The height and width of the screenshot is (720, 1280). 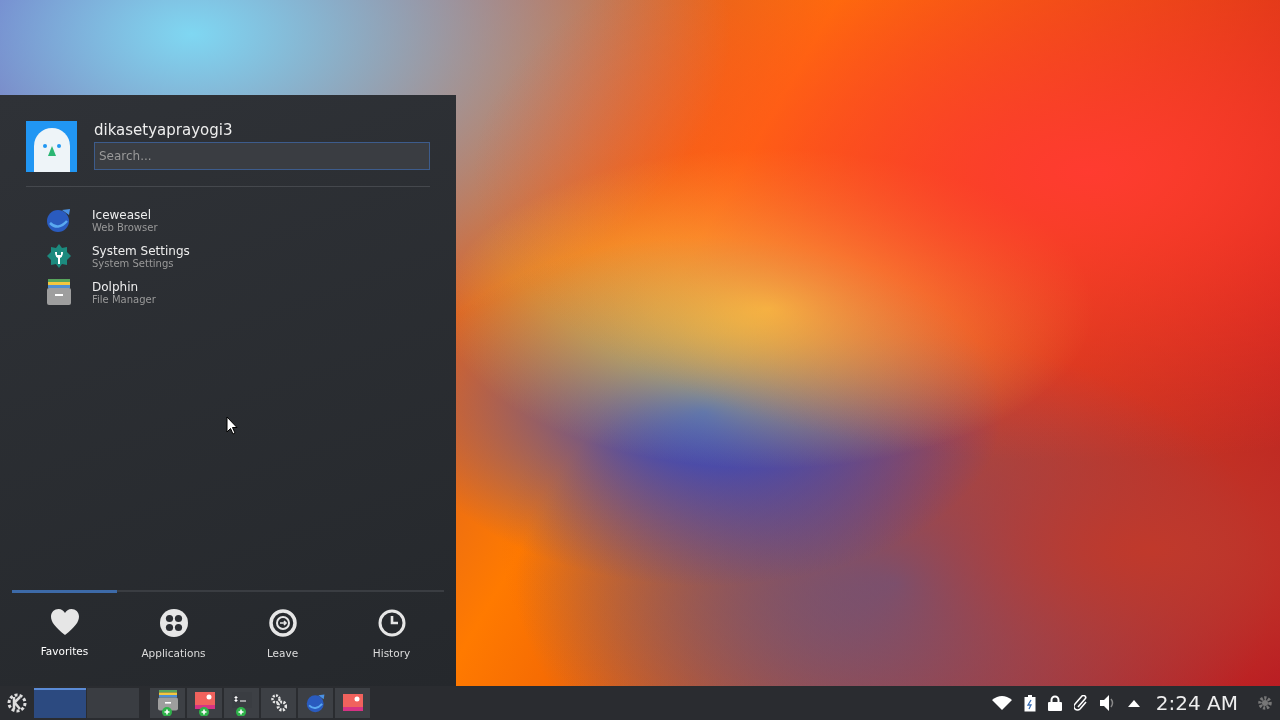 I want to click on tab: Favorites, so click(x=64, y=624).